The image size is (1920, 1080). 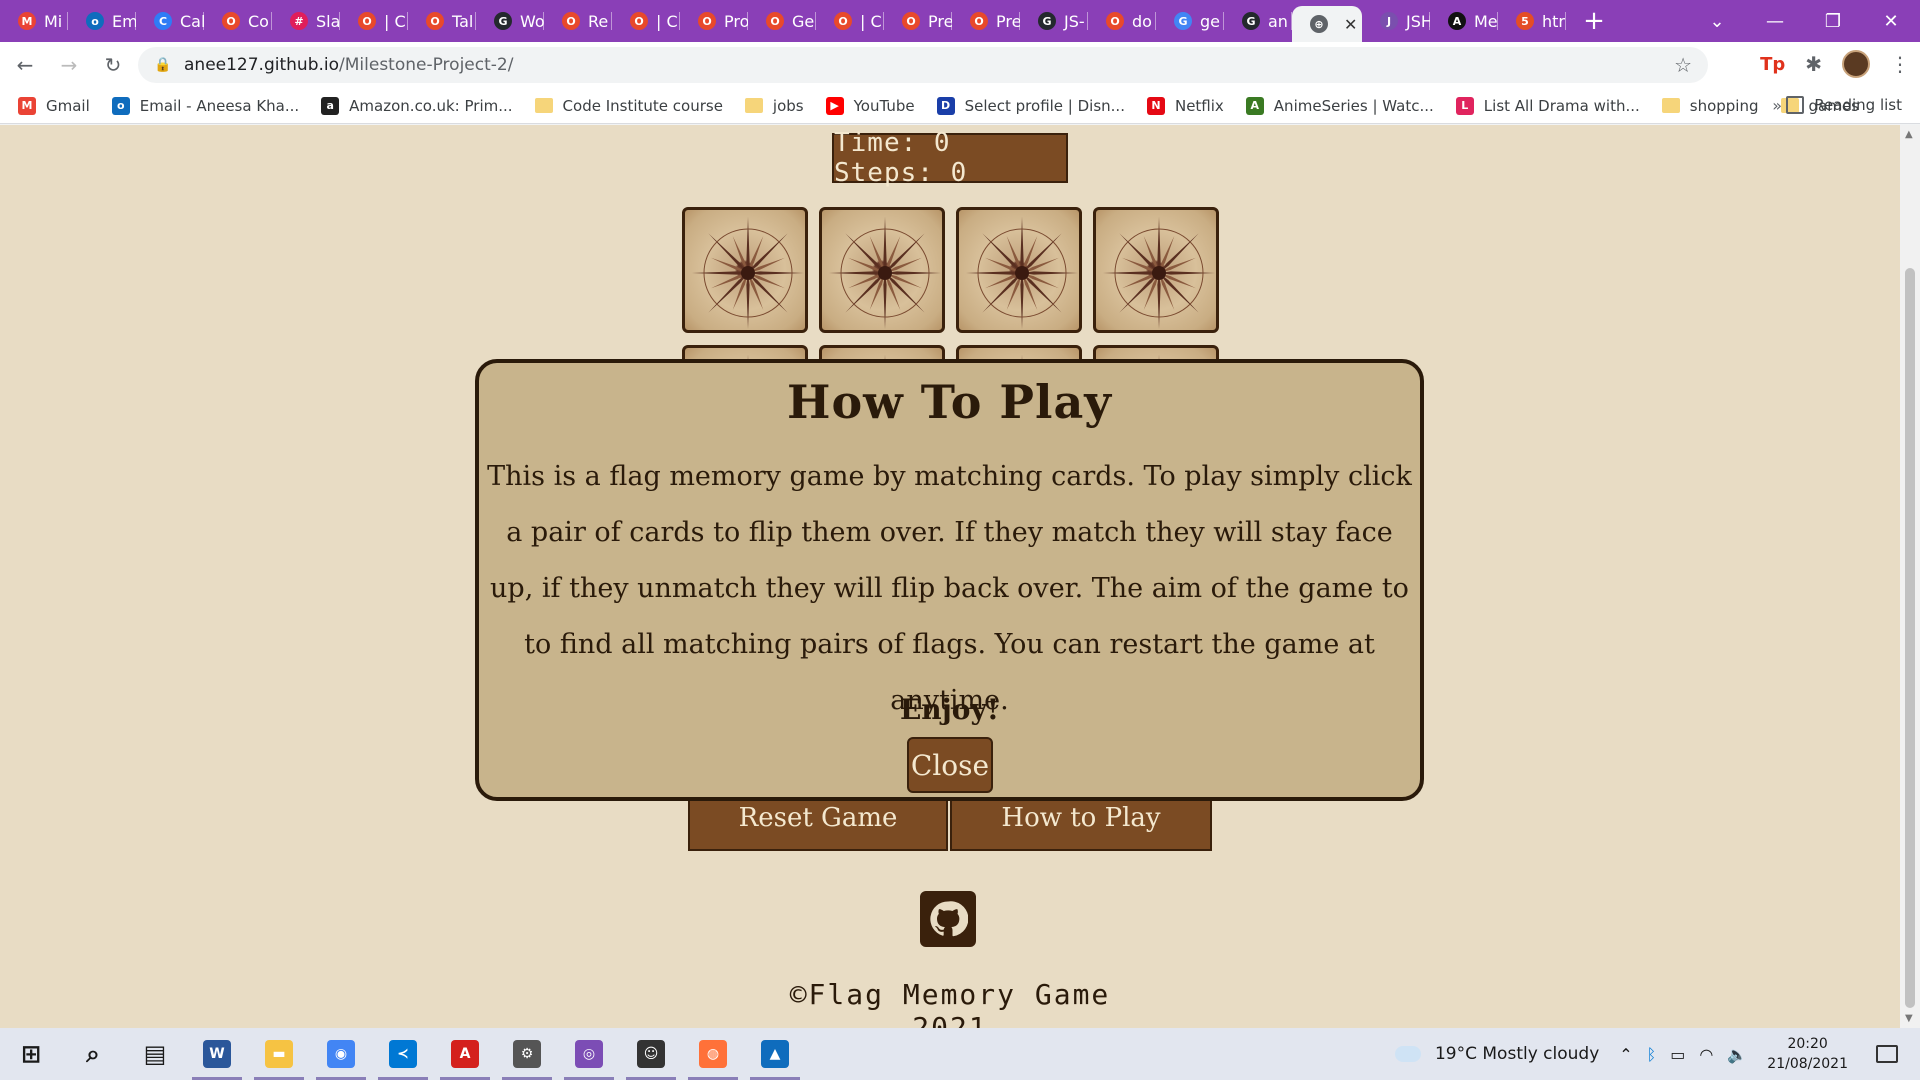 What do you see at coordinates (707, 21) in the screenshot?
I see `tab-favicon-icon: O` at bounding box center [707, 21].